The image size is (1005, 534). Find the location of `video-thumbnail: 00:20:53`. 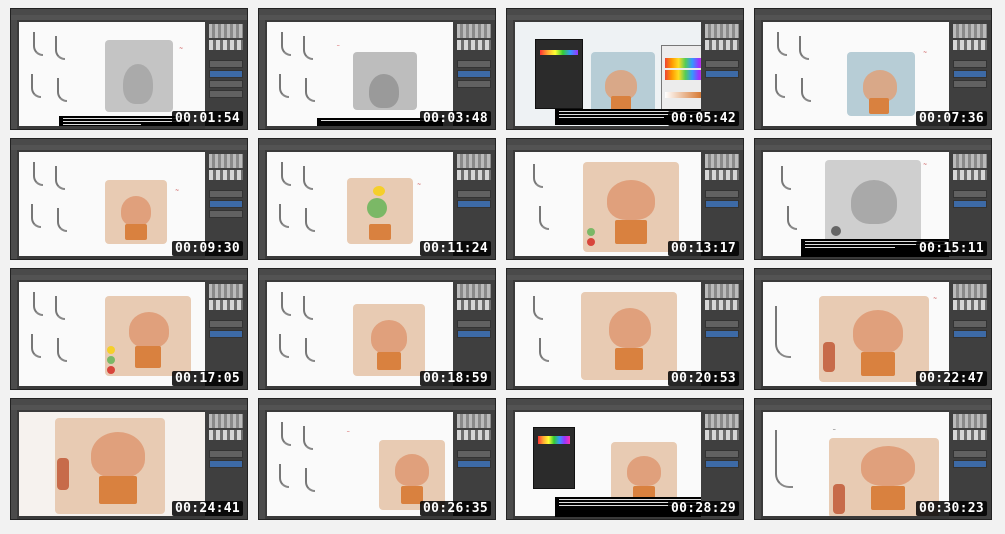

video-thumbnail: 00:20:53 is located at coordinates (625, 329).